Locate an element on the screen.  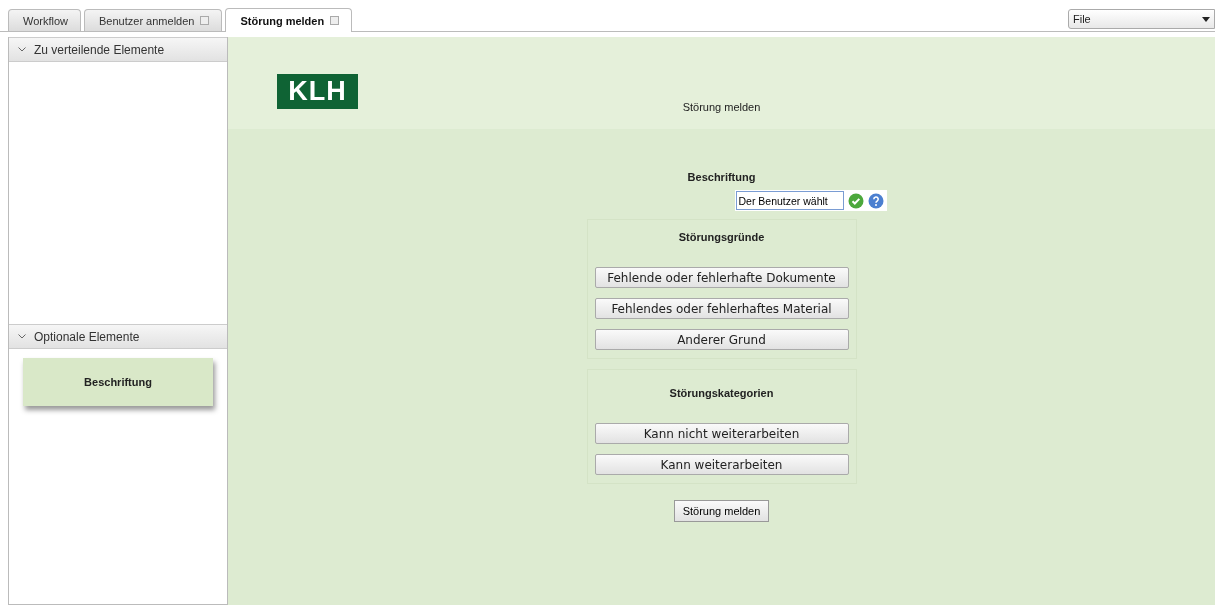
tab: Benutzer anmelden is located at coordinates (153, 20).